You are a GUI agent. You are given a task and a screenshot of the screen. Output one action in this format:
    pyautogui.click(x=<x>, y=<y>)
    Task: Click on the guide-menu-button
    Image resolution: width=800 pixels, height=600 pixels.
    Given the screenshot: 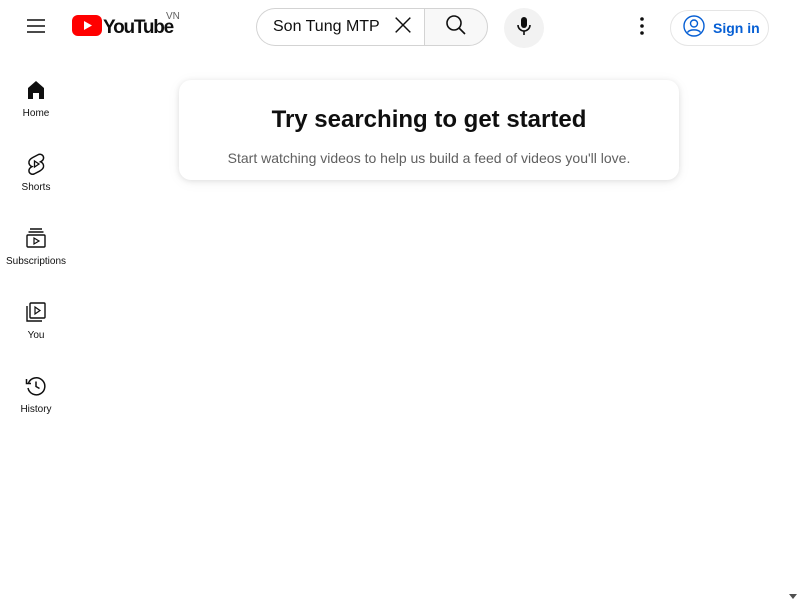 What is the action you would take?
    pyautogui.click(x=36, y=28)
    